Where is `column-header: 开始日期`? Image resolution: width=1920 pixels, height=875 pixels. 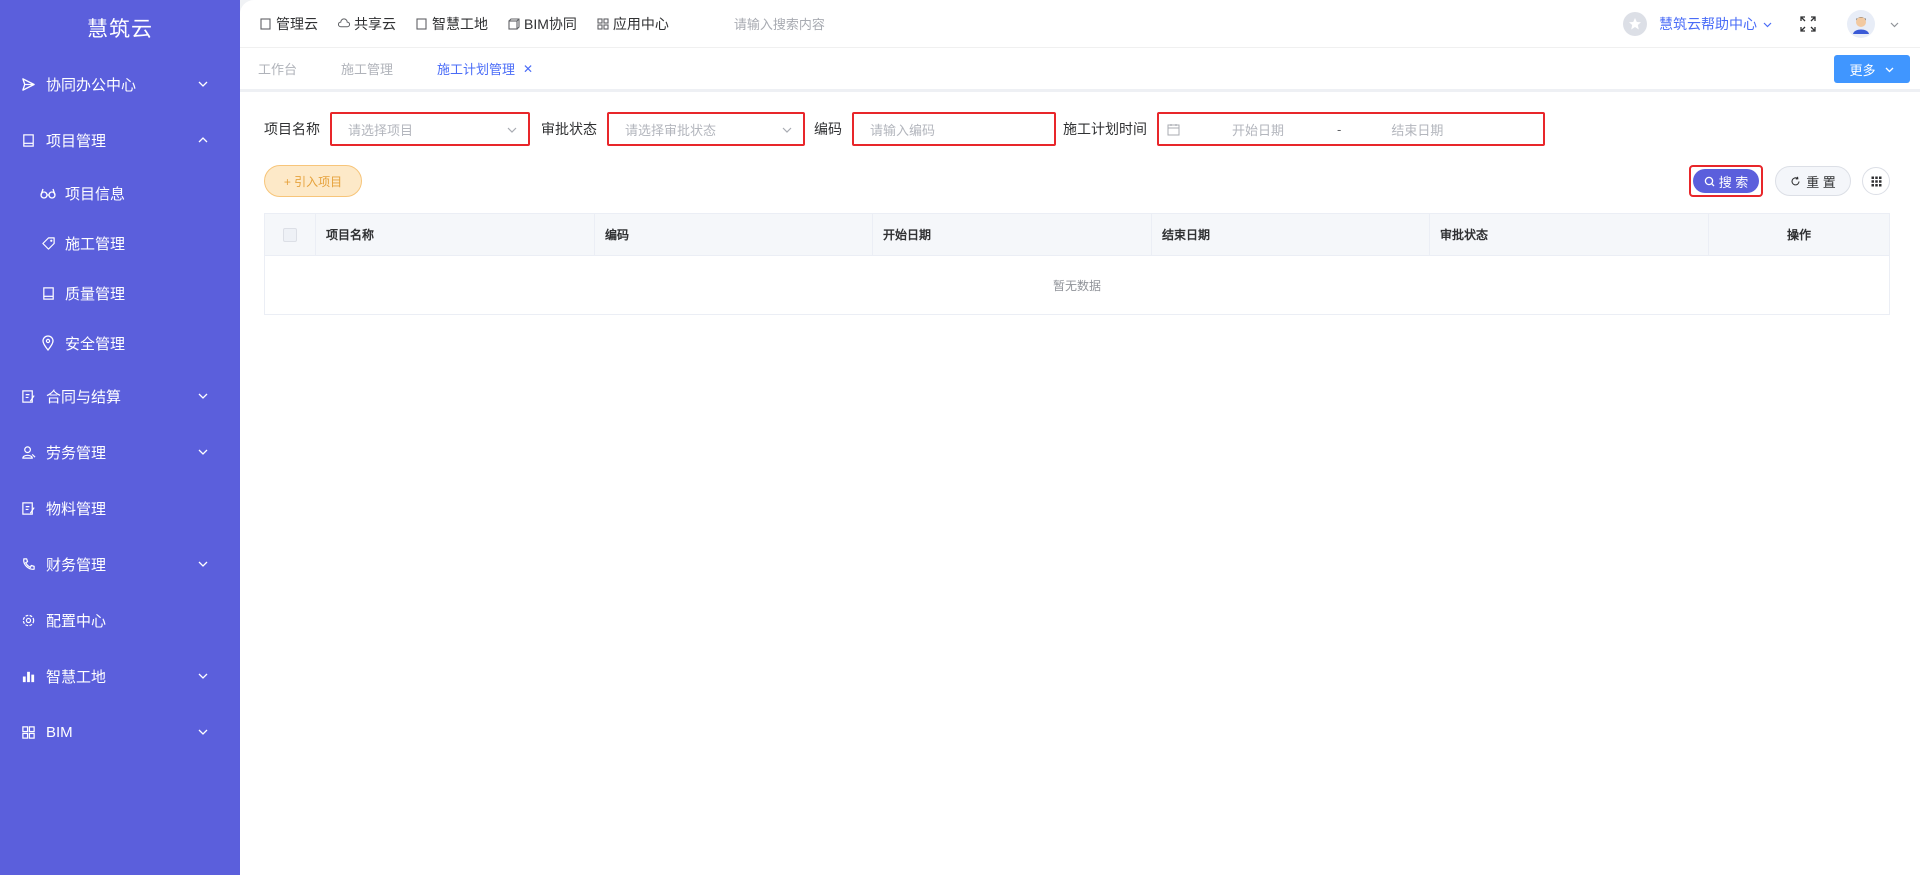
column-header: 开始日期 is located at coordinates (1012, 234).